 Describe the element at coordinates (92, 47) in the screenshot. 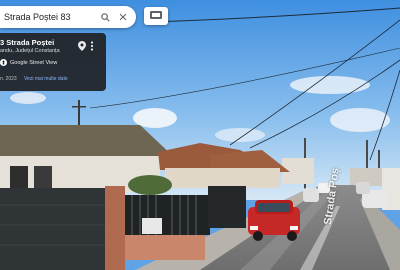

I see `more-vert-icon` at that location.